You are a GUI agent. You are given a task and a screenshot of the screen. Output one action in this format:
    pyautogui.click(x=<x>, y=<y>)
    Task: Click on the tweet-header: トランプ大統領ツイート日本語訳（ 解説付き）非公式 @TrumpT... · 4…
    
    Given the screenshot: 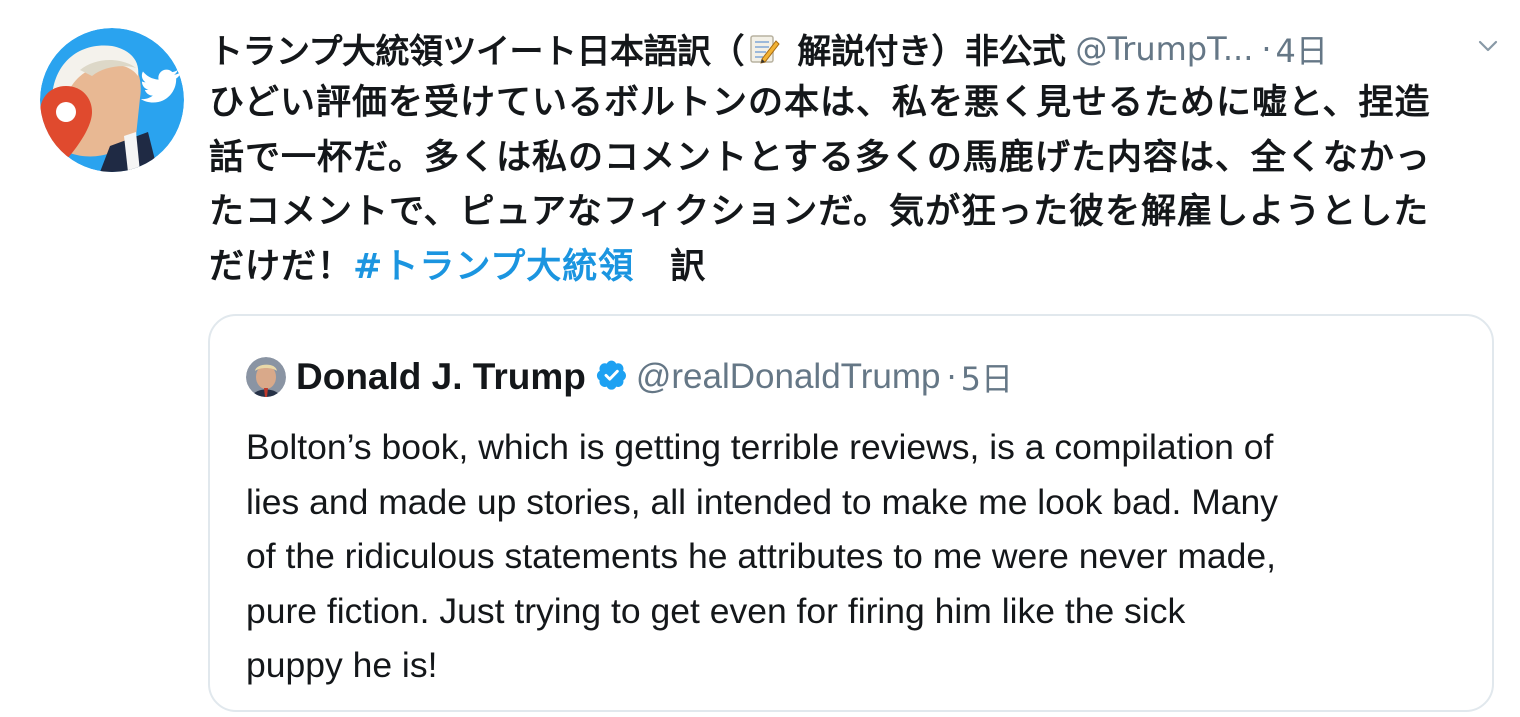 What is the action you would take?
    pyautogui.click(x=854, y=49)
    